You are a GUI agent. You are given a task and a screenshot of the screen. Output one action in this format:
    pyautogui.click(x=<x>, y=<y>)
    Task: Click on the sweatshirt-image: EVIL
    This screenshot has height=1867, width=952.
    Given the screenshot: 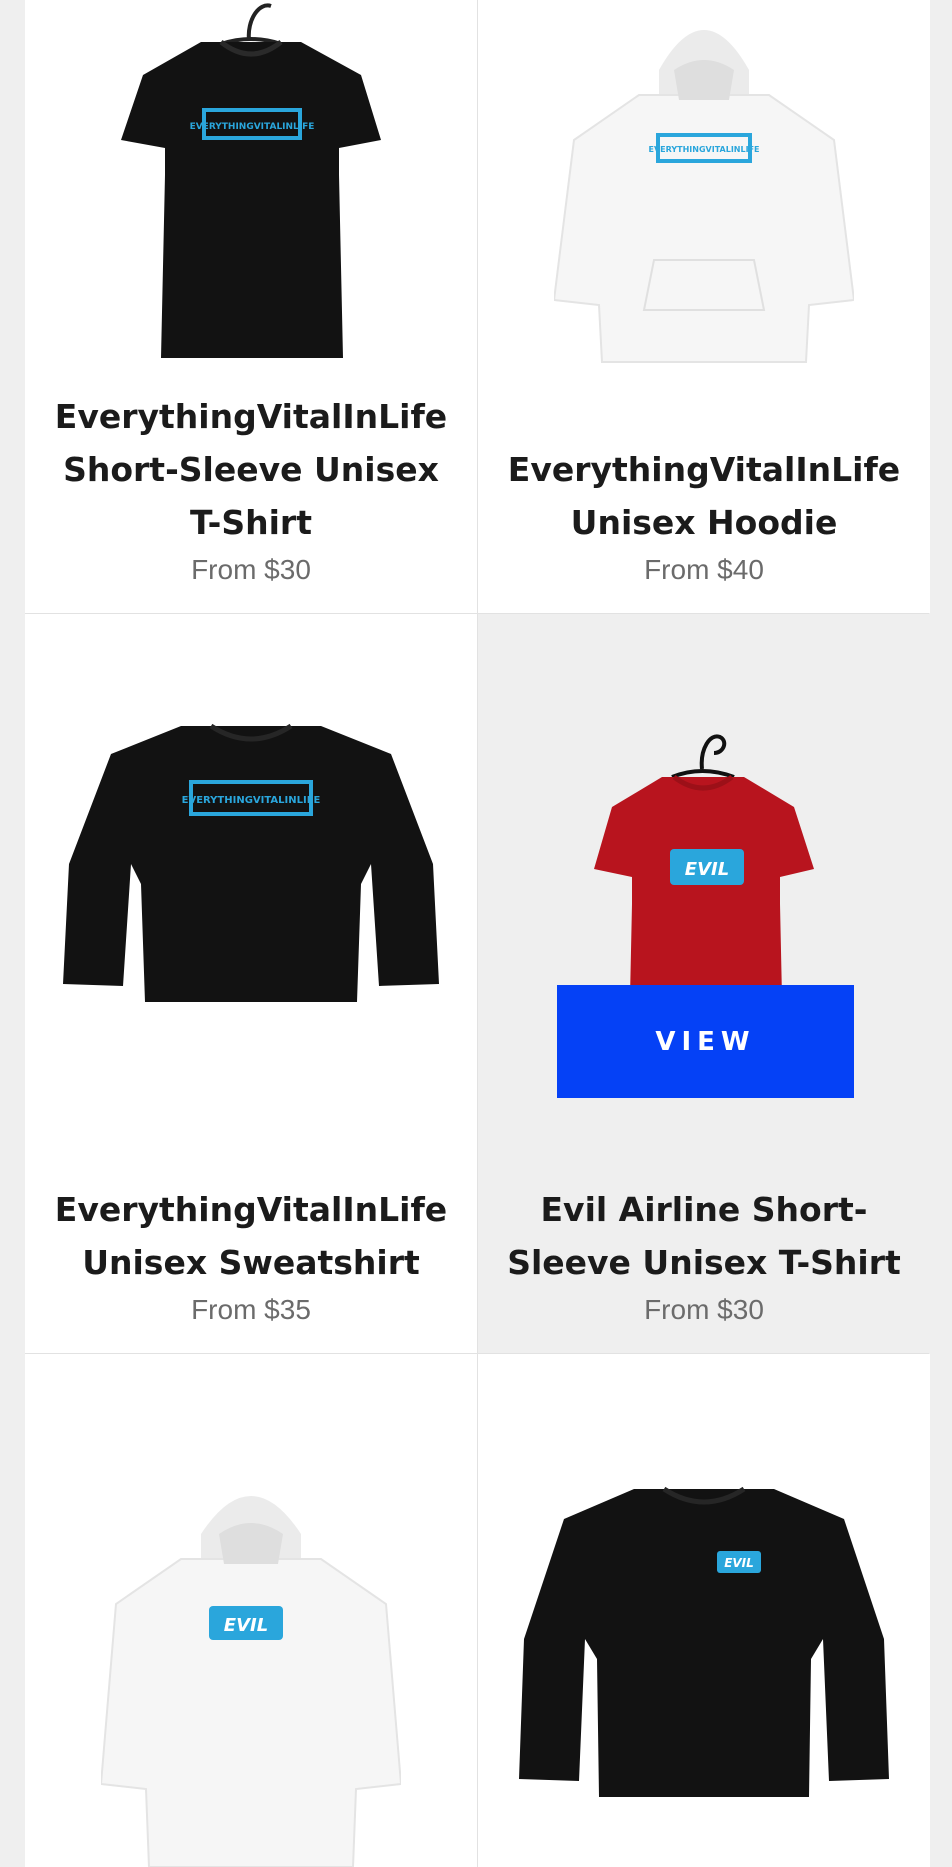 What is the action you would take?
    pyautogui.click(x=704, y=1641)
    